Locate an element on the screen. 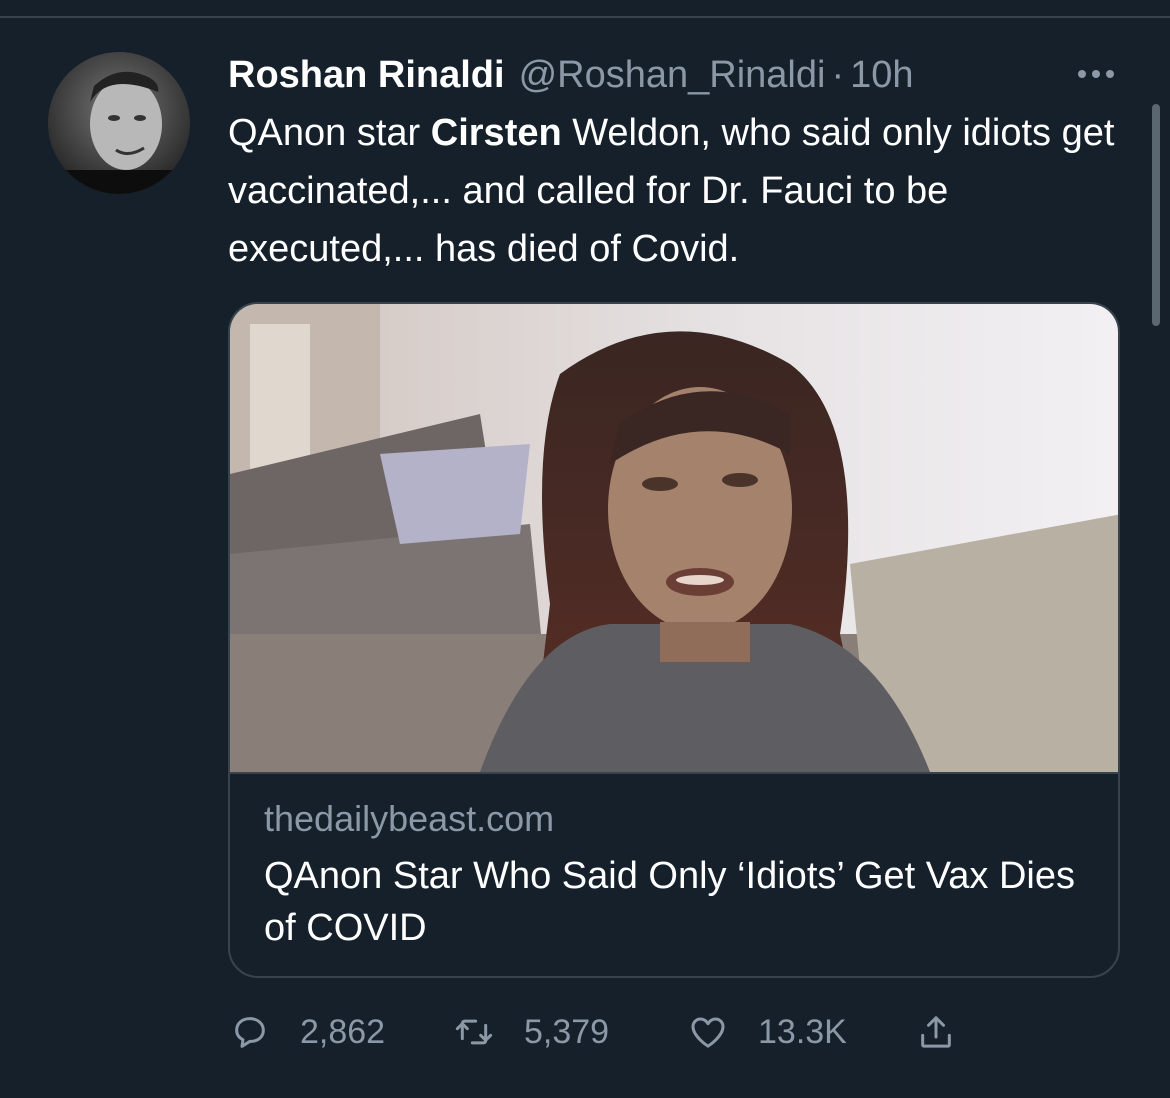 The image size is (1170, 1098). reply-count: 2,862 is located at coordinates (343, 1031).